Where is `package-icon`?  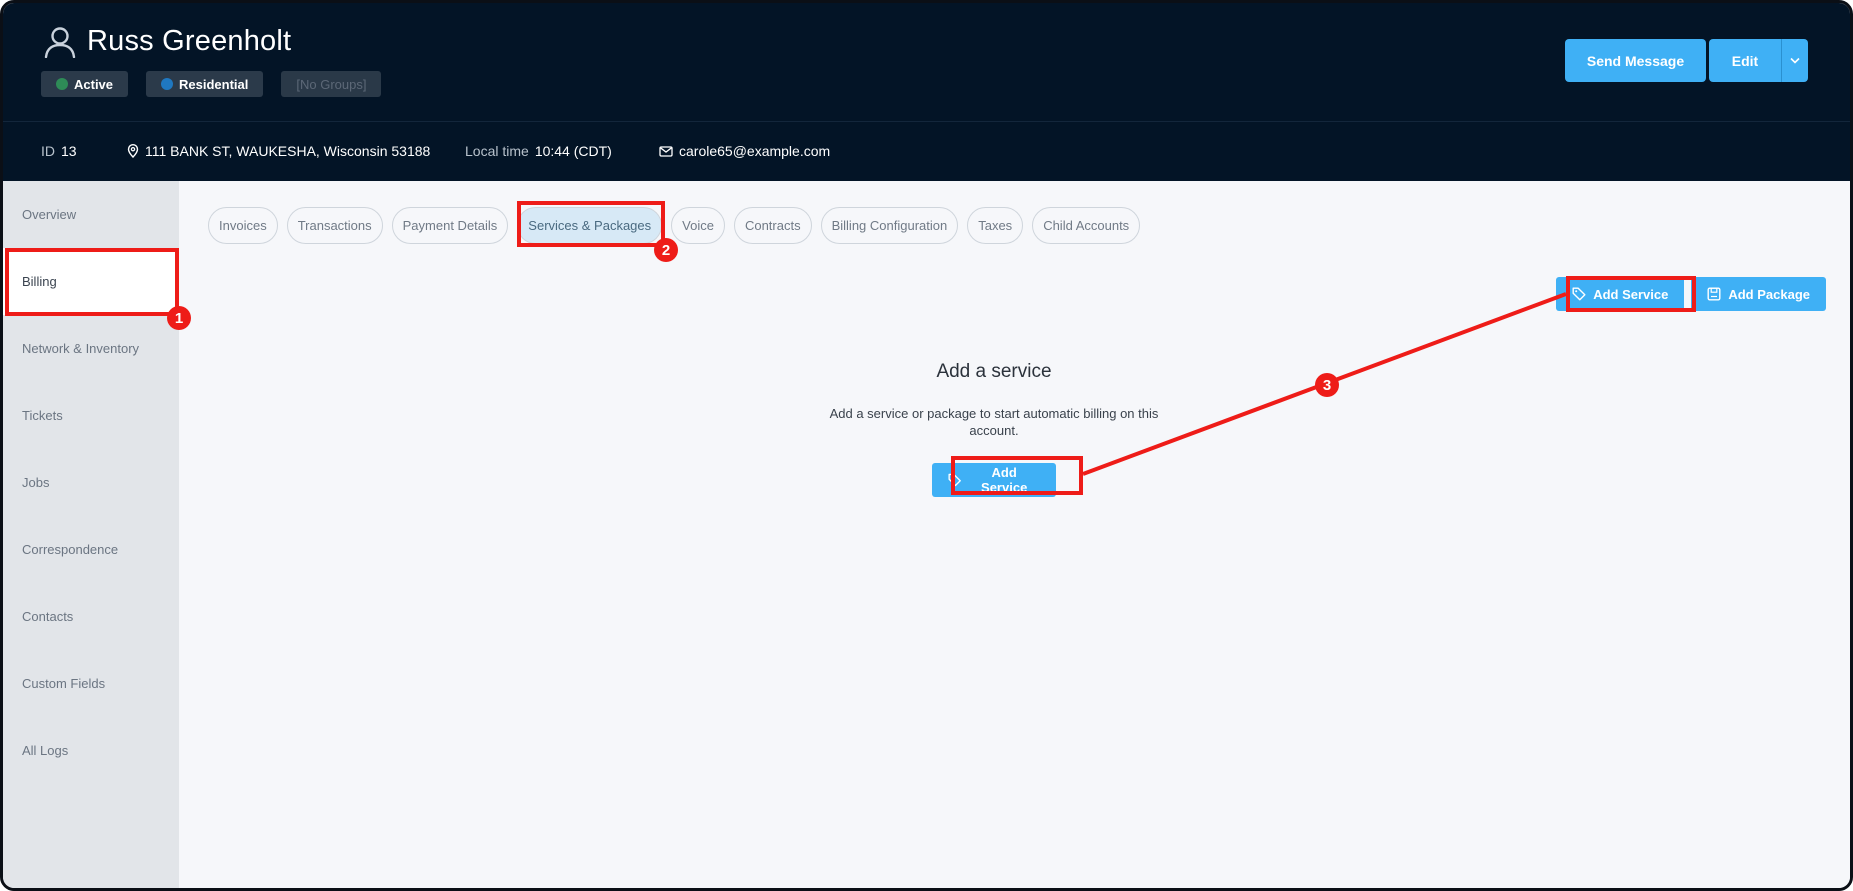 package-icon is located at coordinates (1714, 294).